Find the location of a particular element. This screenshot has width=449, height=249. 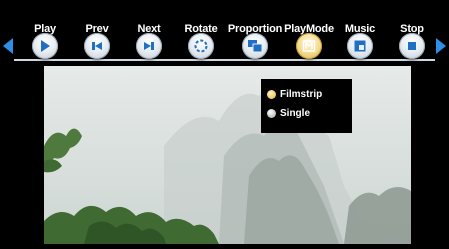

radio-selected-icon is located at coordinates (271, 94).